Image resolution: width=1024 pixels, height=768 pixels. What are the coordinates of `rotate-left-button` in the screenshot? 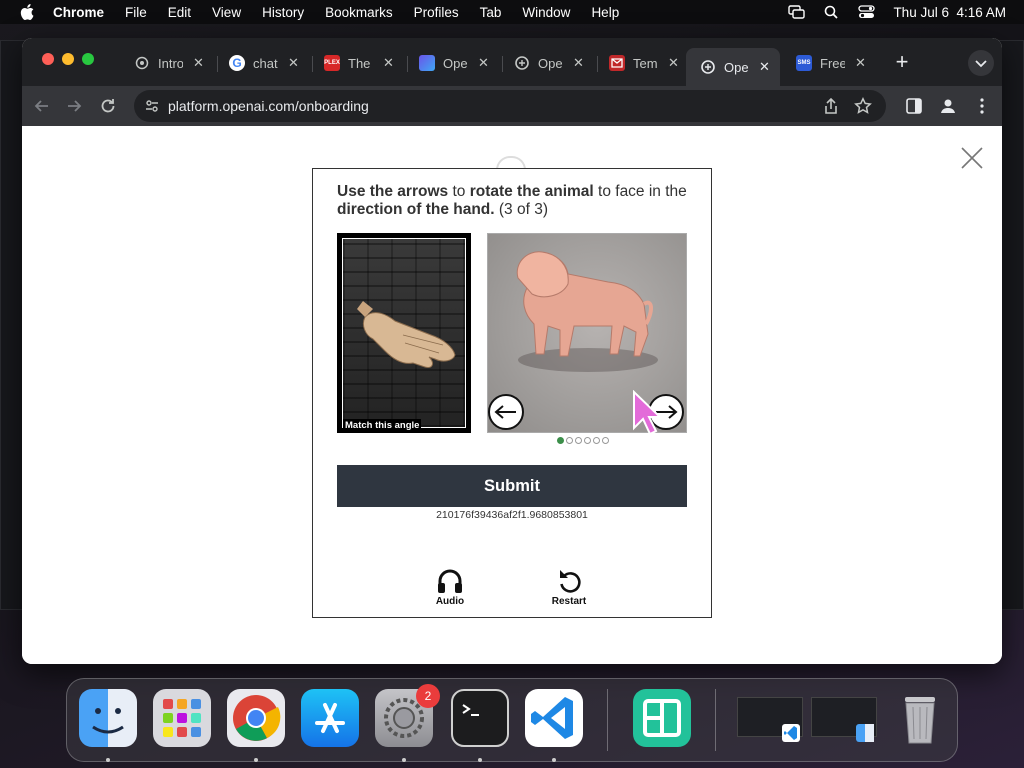 It's located at (506, 412).